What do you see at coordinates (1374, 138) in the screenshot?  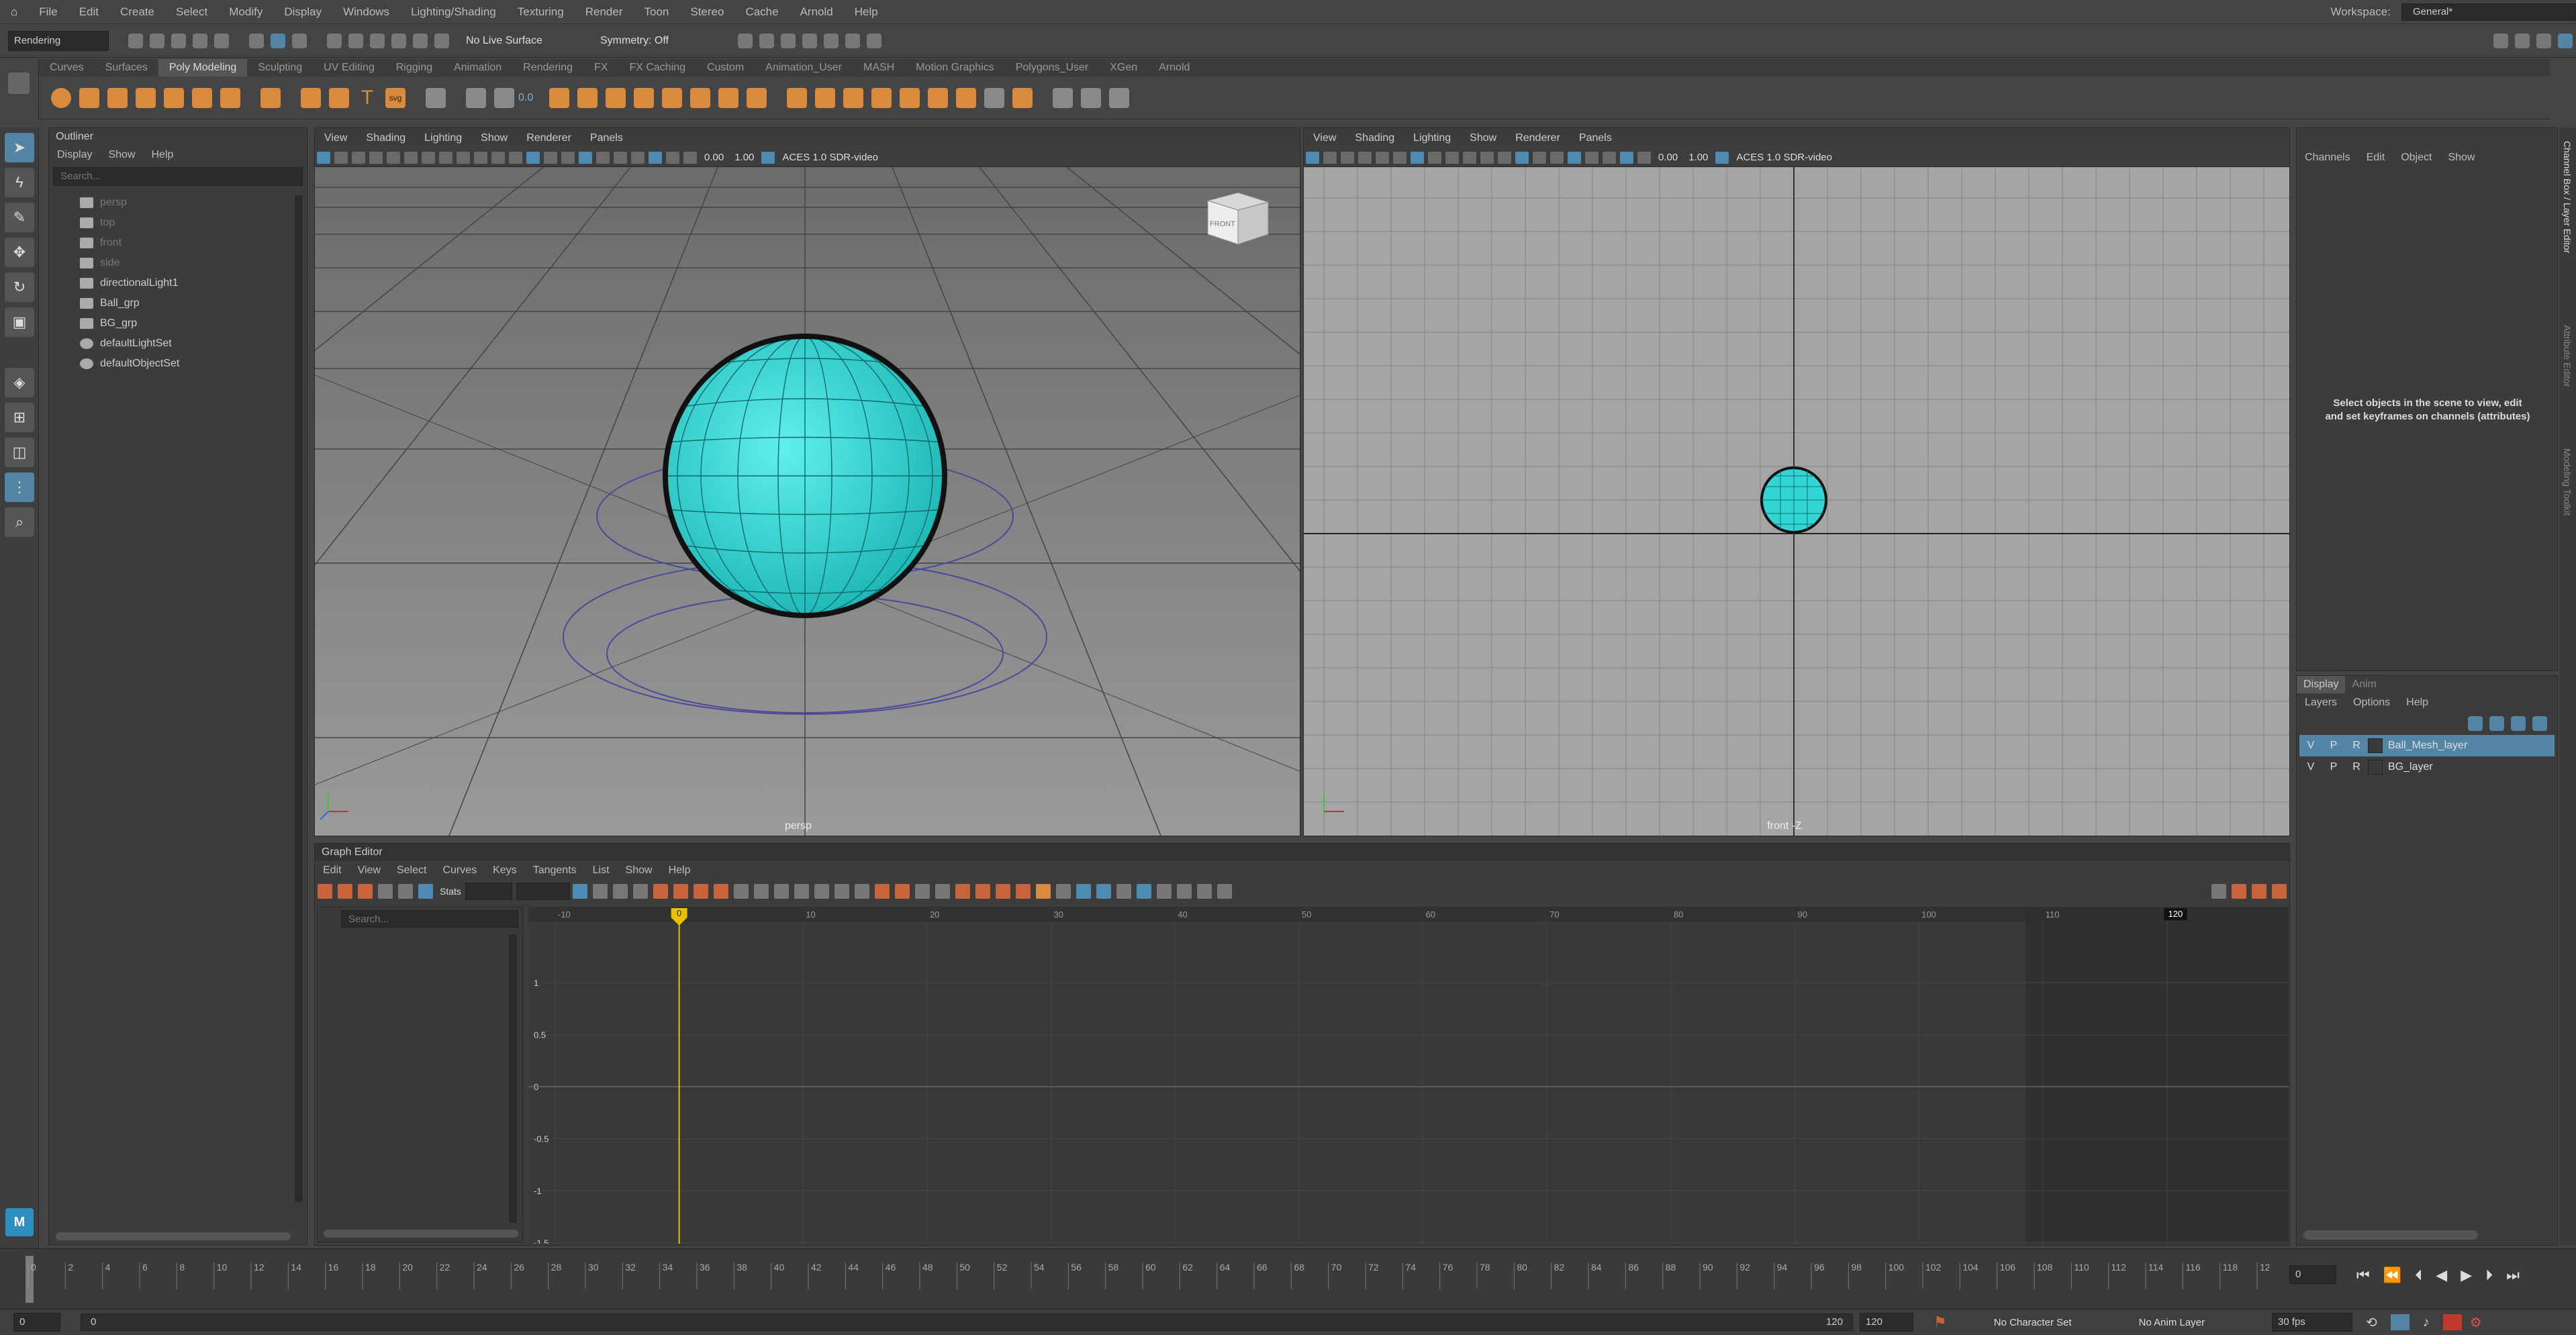 I see `front-menu-shading: Shading` at bounding box center [1374, 138].